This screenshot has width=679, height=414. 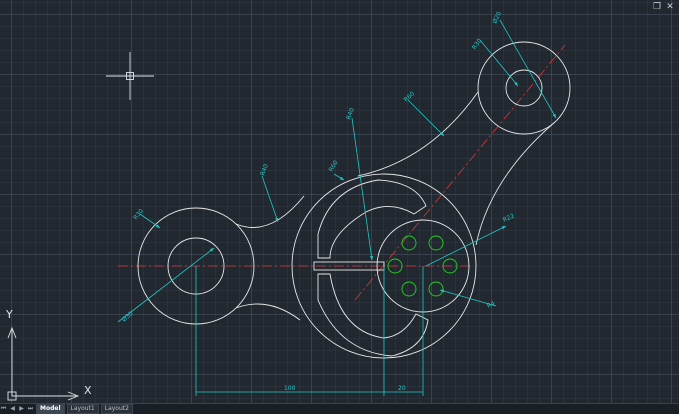 What do you see at coordinates (362, 189) in the screenshot?
I see `r40-leader` at bounding box center [362, 189].